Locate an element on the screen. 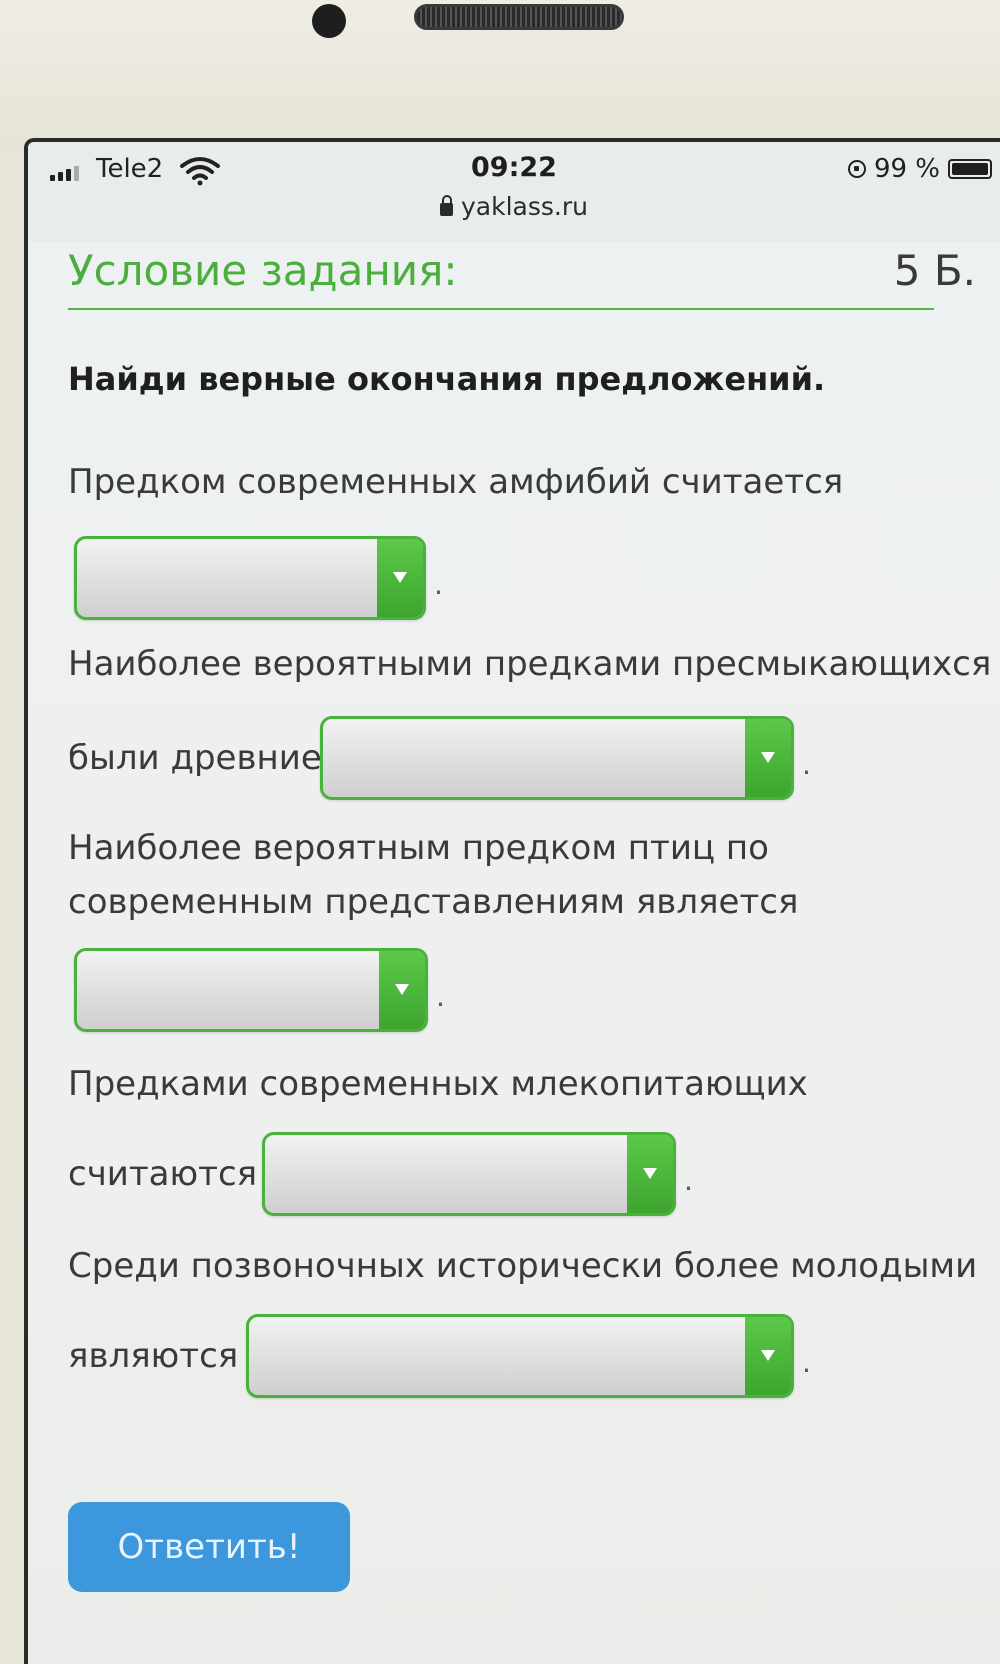 This screenshot has height=1664, width=1000. question-4-dropdown is located at coordinates (469, 1174).